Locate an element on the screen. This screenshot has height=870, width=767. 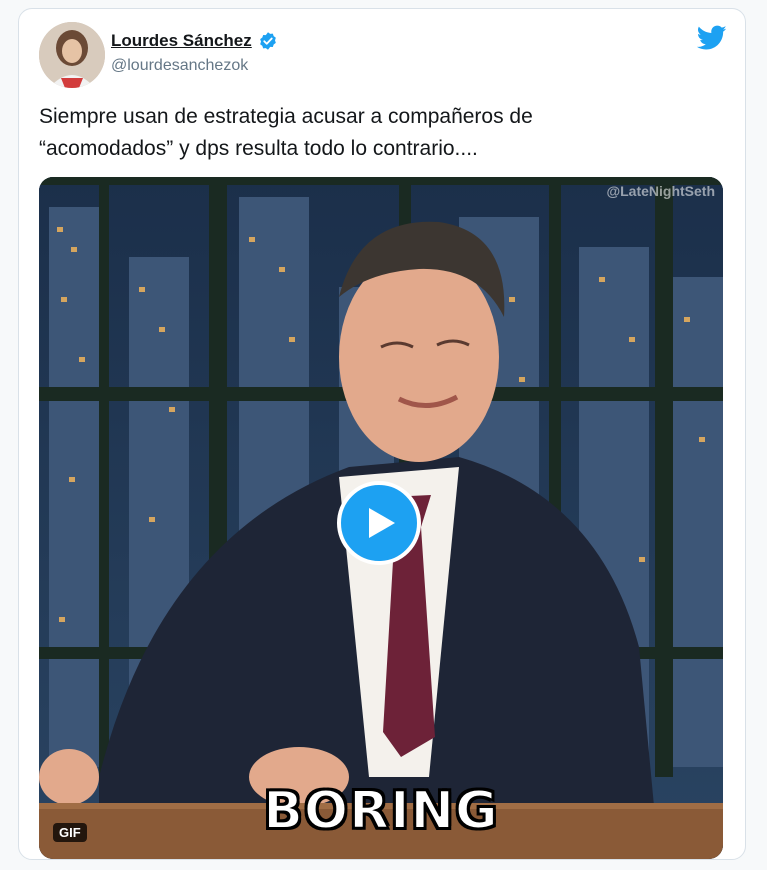
author-handle: @lourdesanchezok is located at coordinates (179, 66).